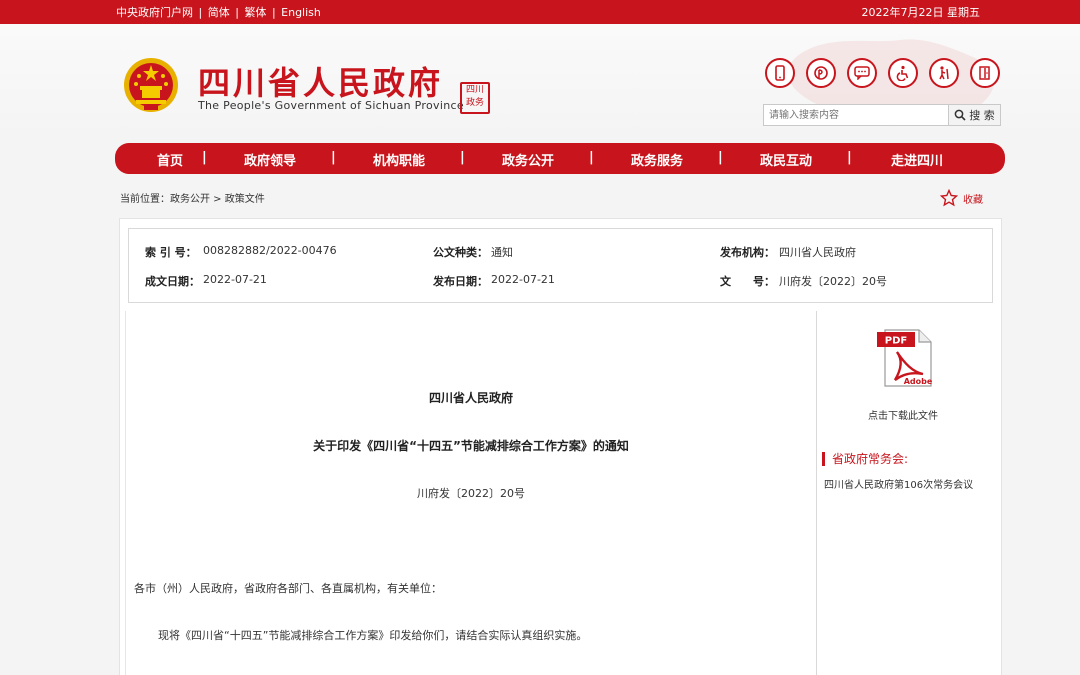 Image resolution: width=1080 pixels, height=675 pixels. What do you see at coordinates (192, 197) in the screenshot?
I see `breadcrumb: 当前位置：政务公开 > 政策文件` at bounding box center [192, 197].